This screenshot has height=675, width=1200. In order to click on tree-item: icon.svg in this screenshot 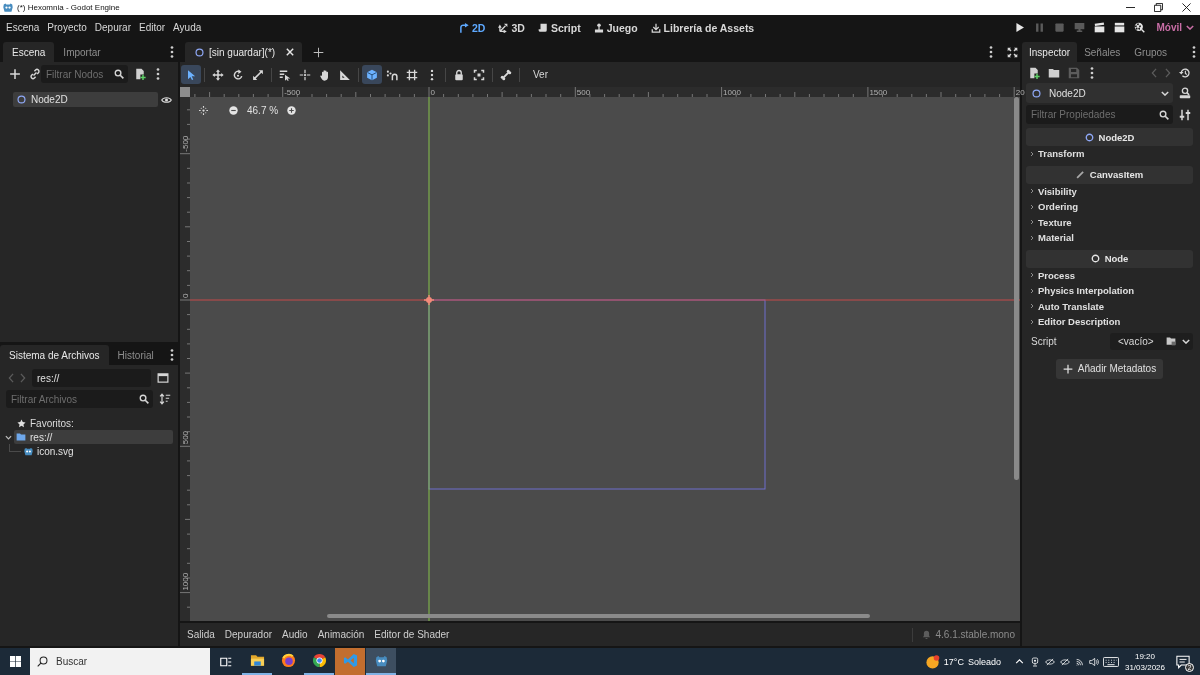, I will do `click(47, 451)`.